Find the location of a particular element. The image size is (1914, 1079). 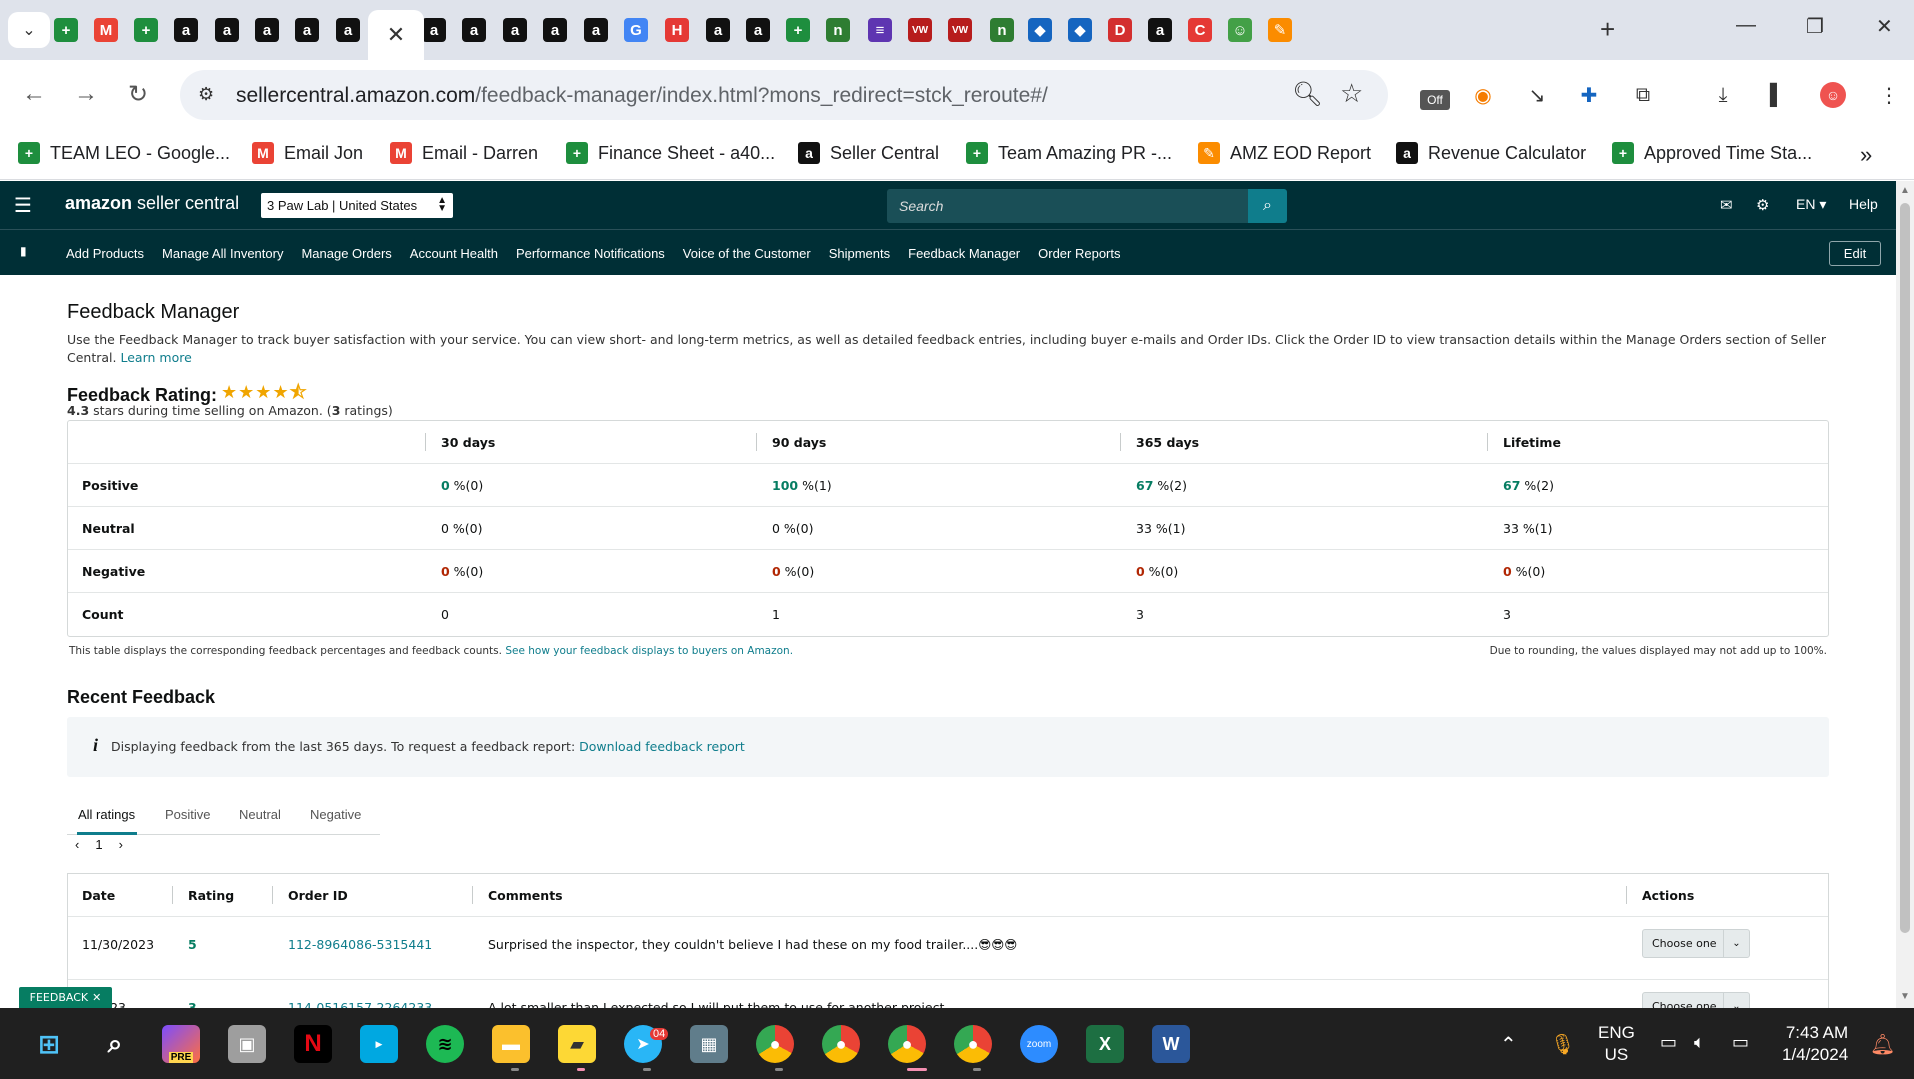

extension-cursor-icon: ↘ is located at coordinates (1537, 95).